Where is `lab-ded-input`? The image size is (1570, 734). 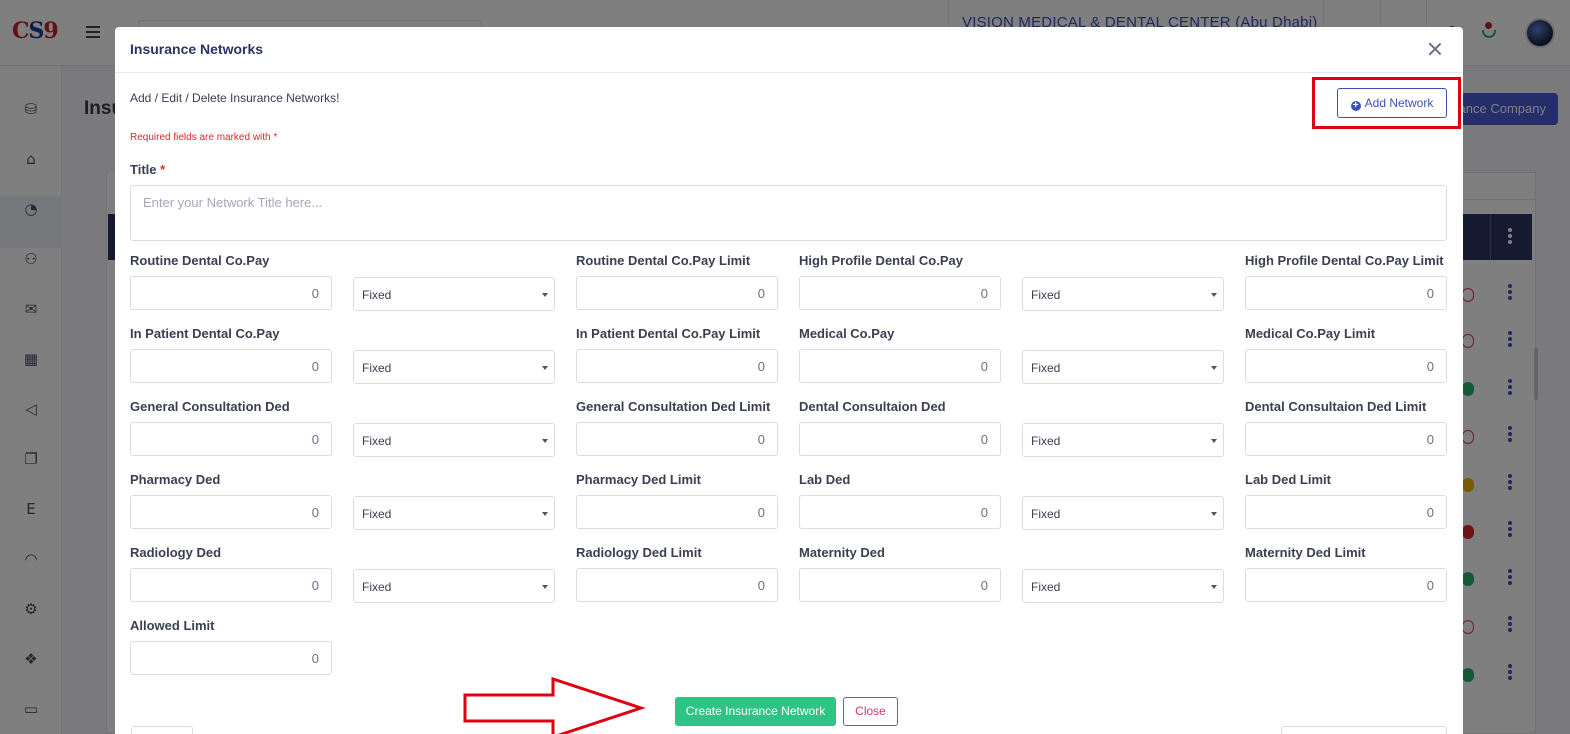 lab-ded-input is located at coordinates (900, 512).